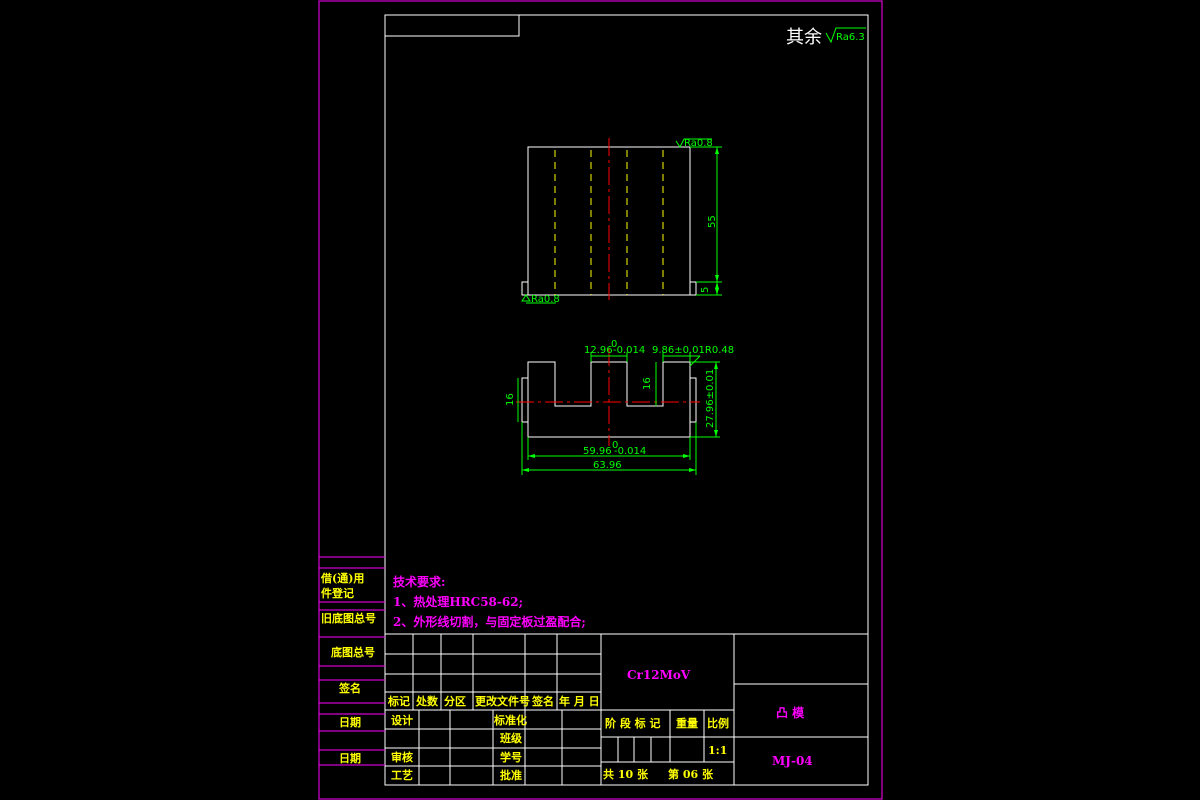 This screenshot has width=1200, height=800. What do you see at coordinates (717, 750) in the screenshot?
I see `scale-value: 1:1` at bounding box center [717, 750].